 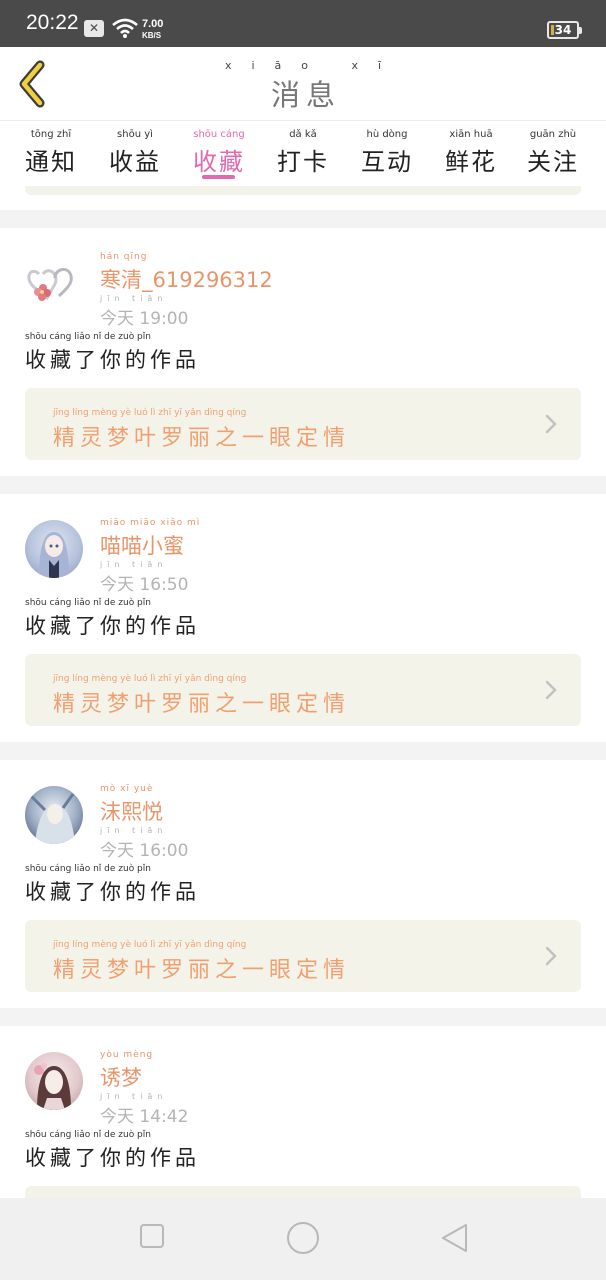 What do you see at coordinates (121, 1078) in the screenshot?
I see `username-text: 诱梦` at bounding box center [121, 1078].